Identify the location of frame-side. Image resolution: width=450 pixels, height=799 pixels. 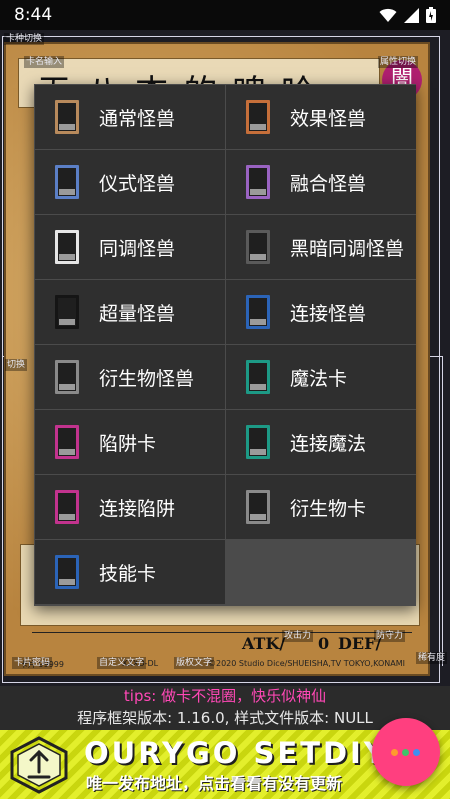
(442, 511).